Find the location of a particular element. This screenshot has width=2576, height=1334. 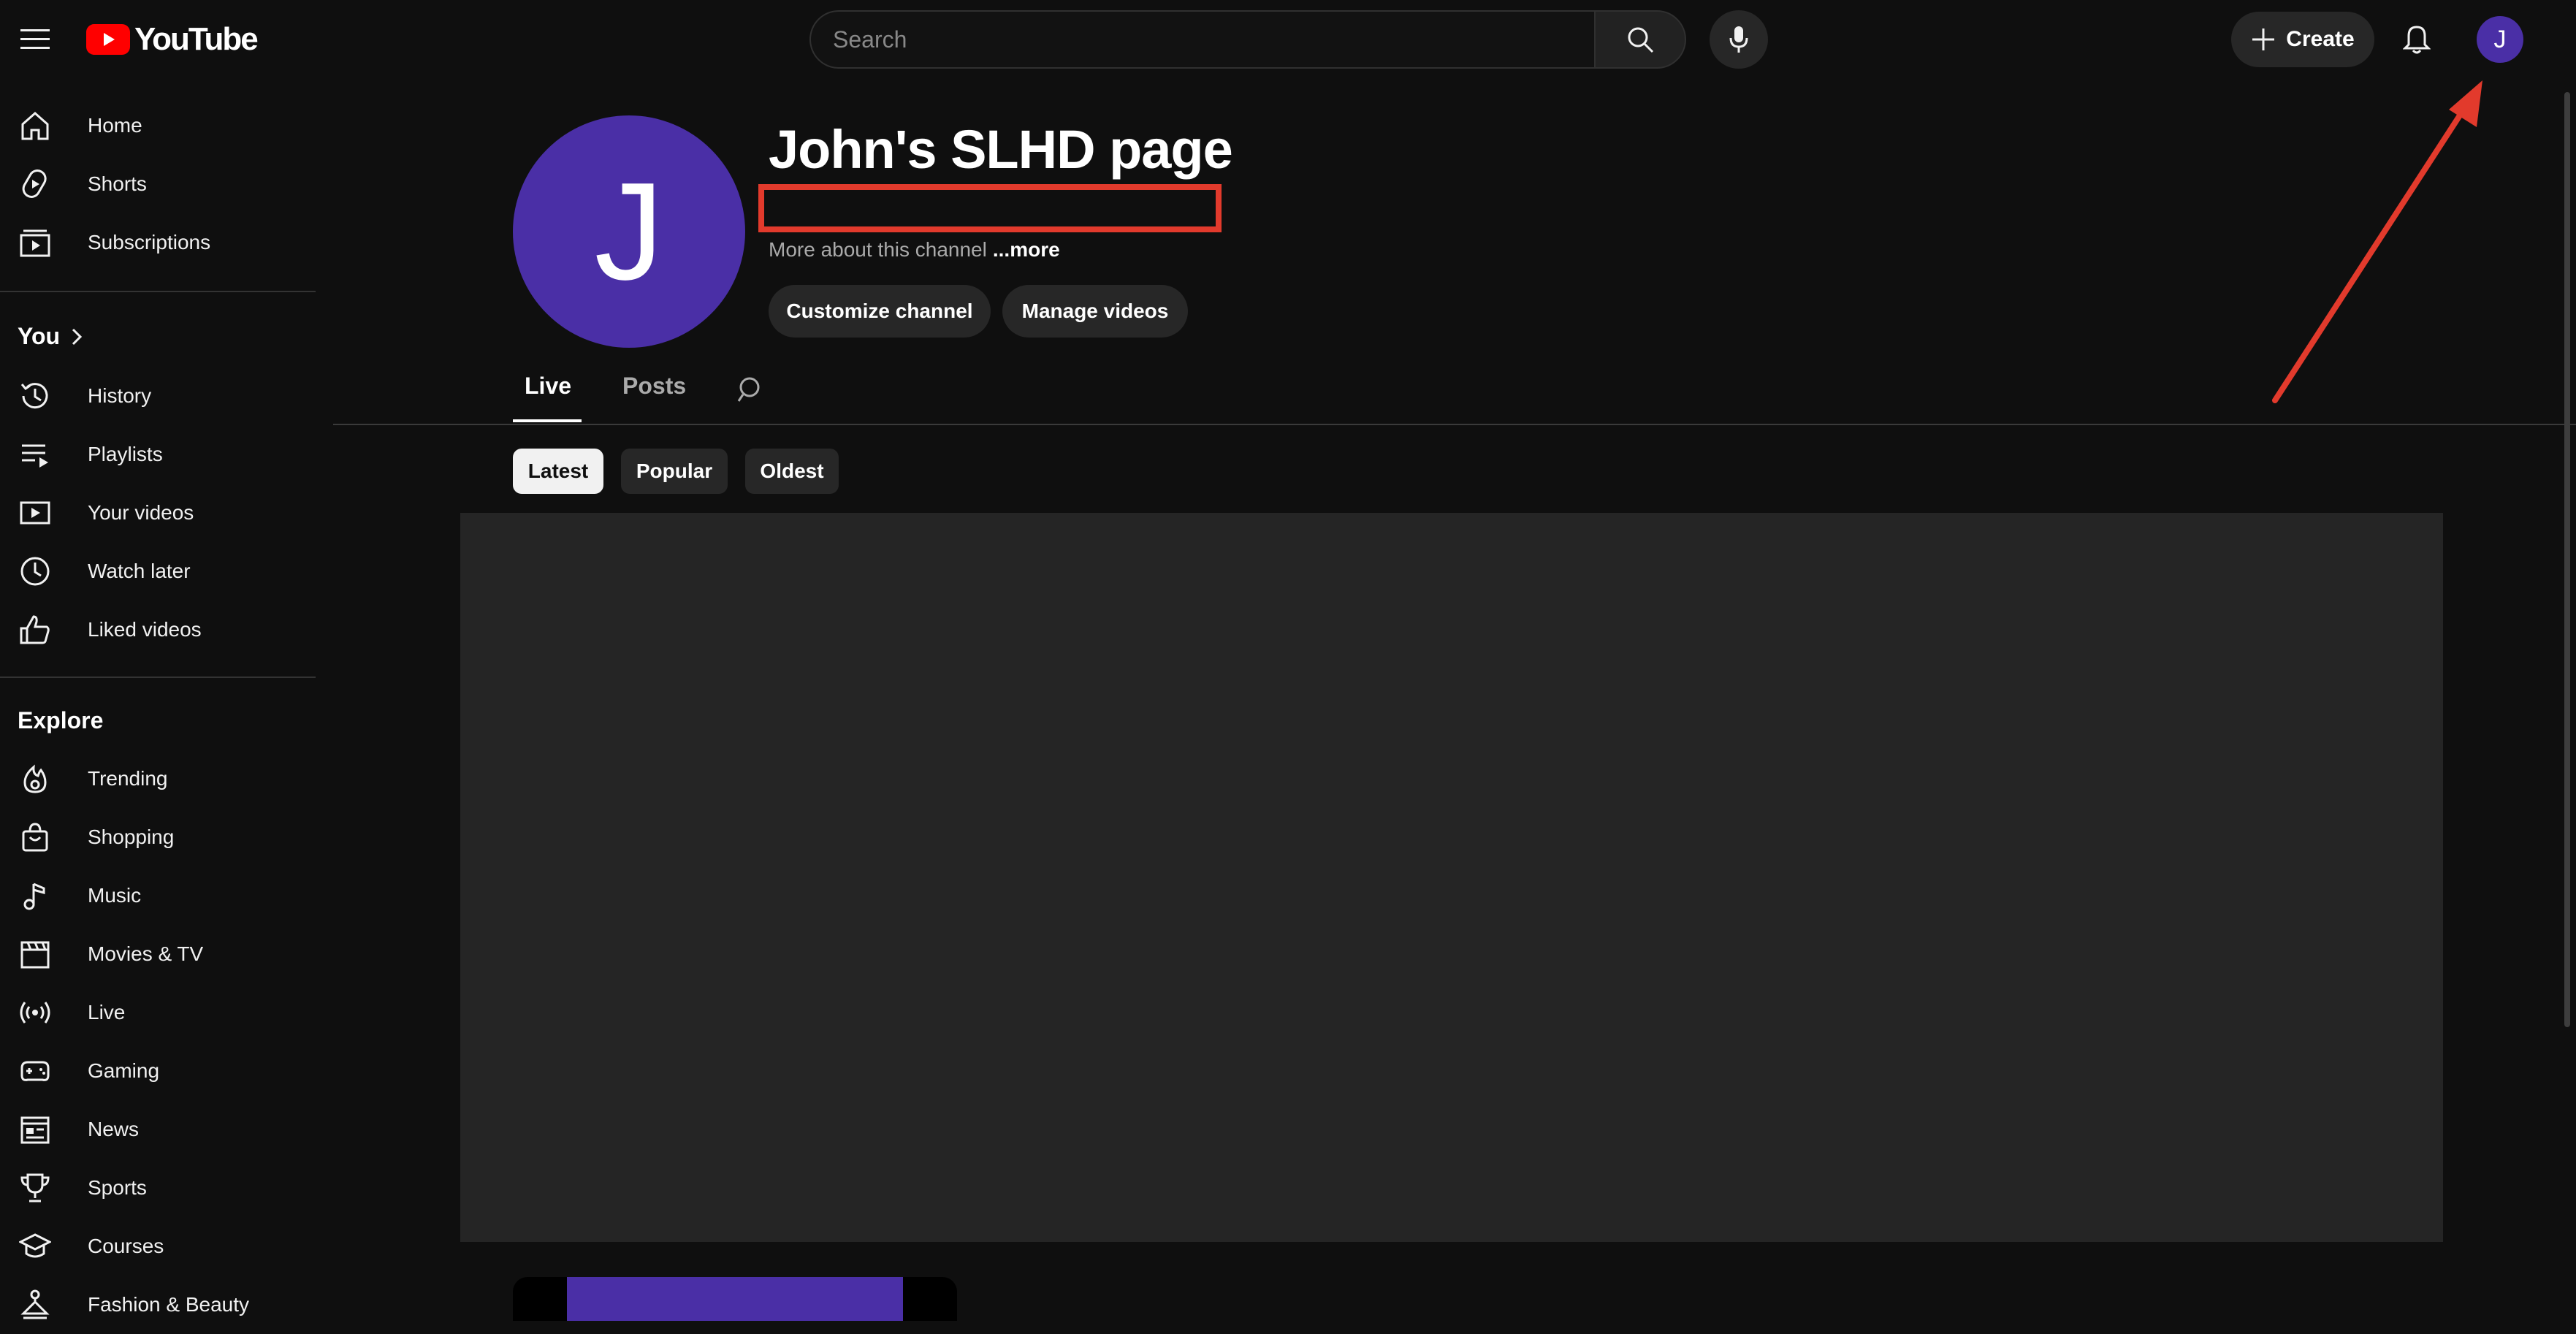

sidebar-item-watch-later: Watch later is located at coordinates (158, 571).